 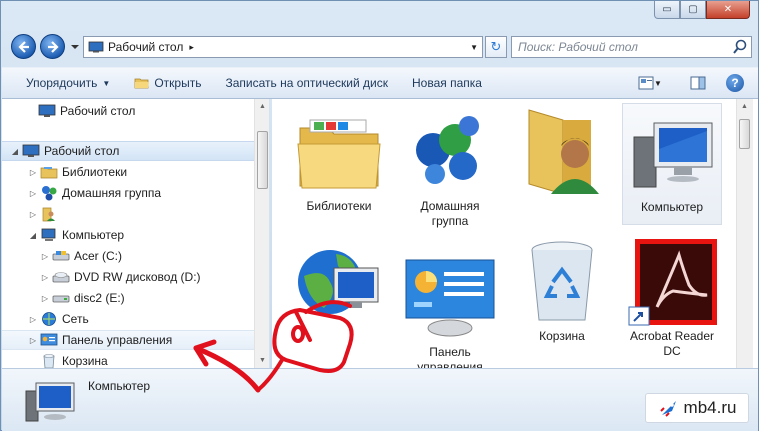 What do you see at coordinates (735, 83) in the screenshot?
I see `help-button: ?` at bounding box center [735, 83].